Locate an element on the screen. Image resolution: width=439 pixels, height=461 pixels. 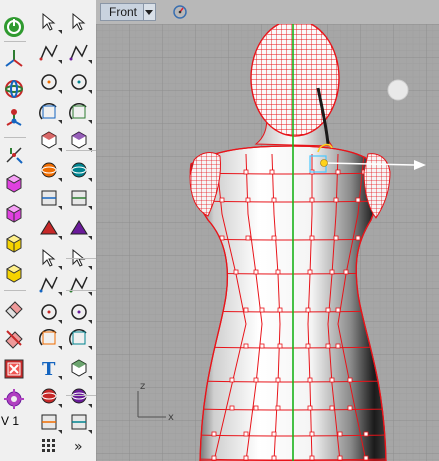
viewport-header: Front is located at coordinates (267, 12).